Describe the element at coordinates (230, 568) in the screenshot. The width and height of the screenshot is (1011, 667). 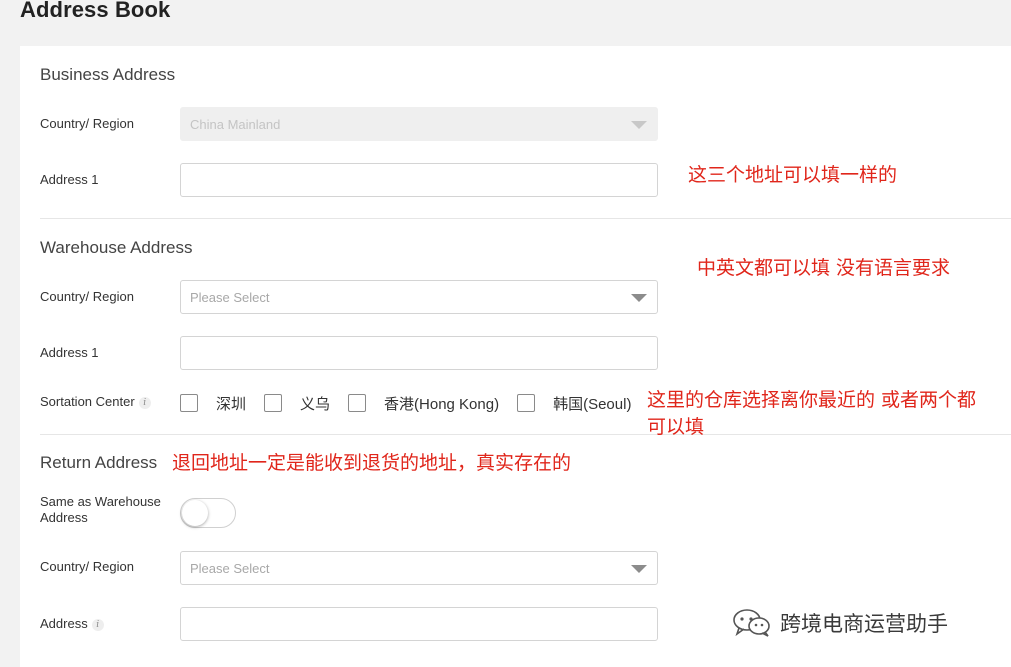
I see `return-country-placeholder: Please Select` at that location.